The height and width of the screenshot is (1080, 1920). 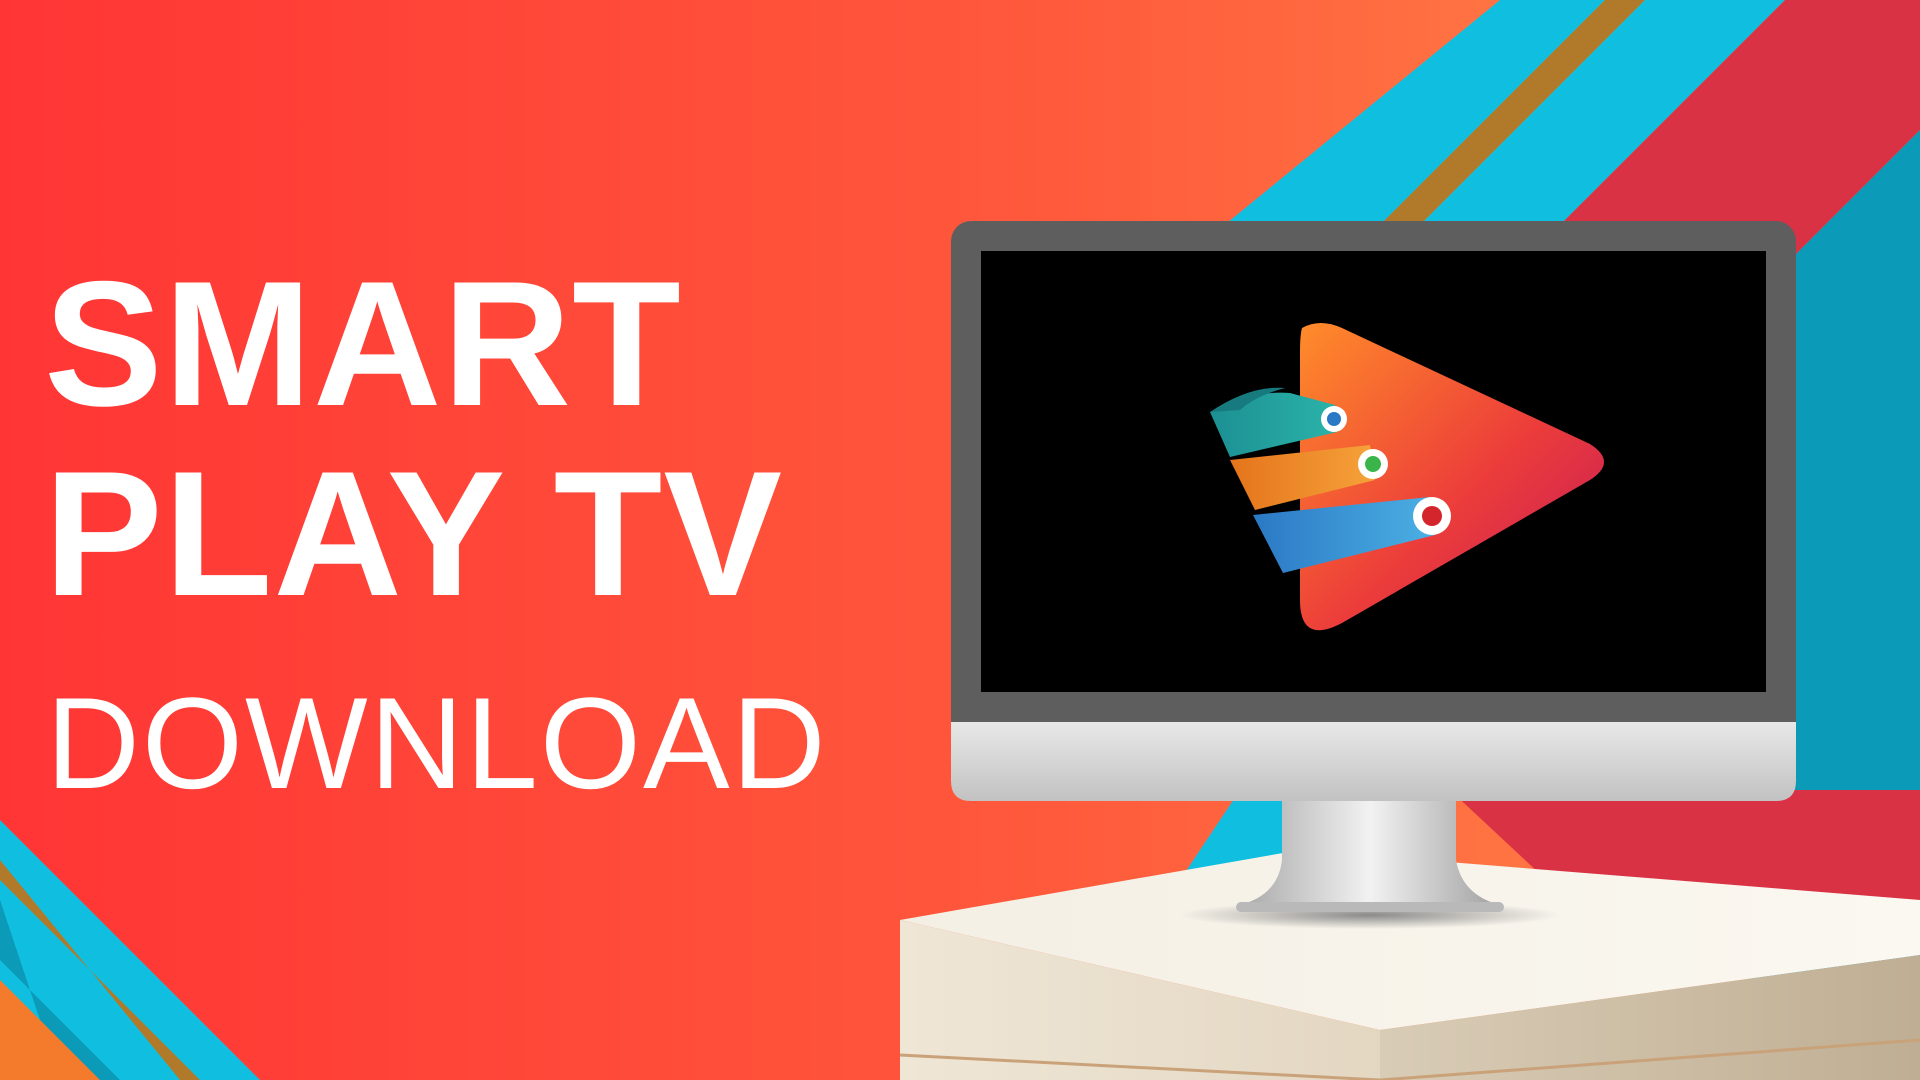 I want to click on stand-neck, so click(x=1370, y=852).